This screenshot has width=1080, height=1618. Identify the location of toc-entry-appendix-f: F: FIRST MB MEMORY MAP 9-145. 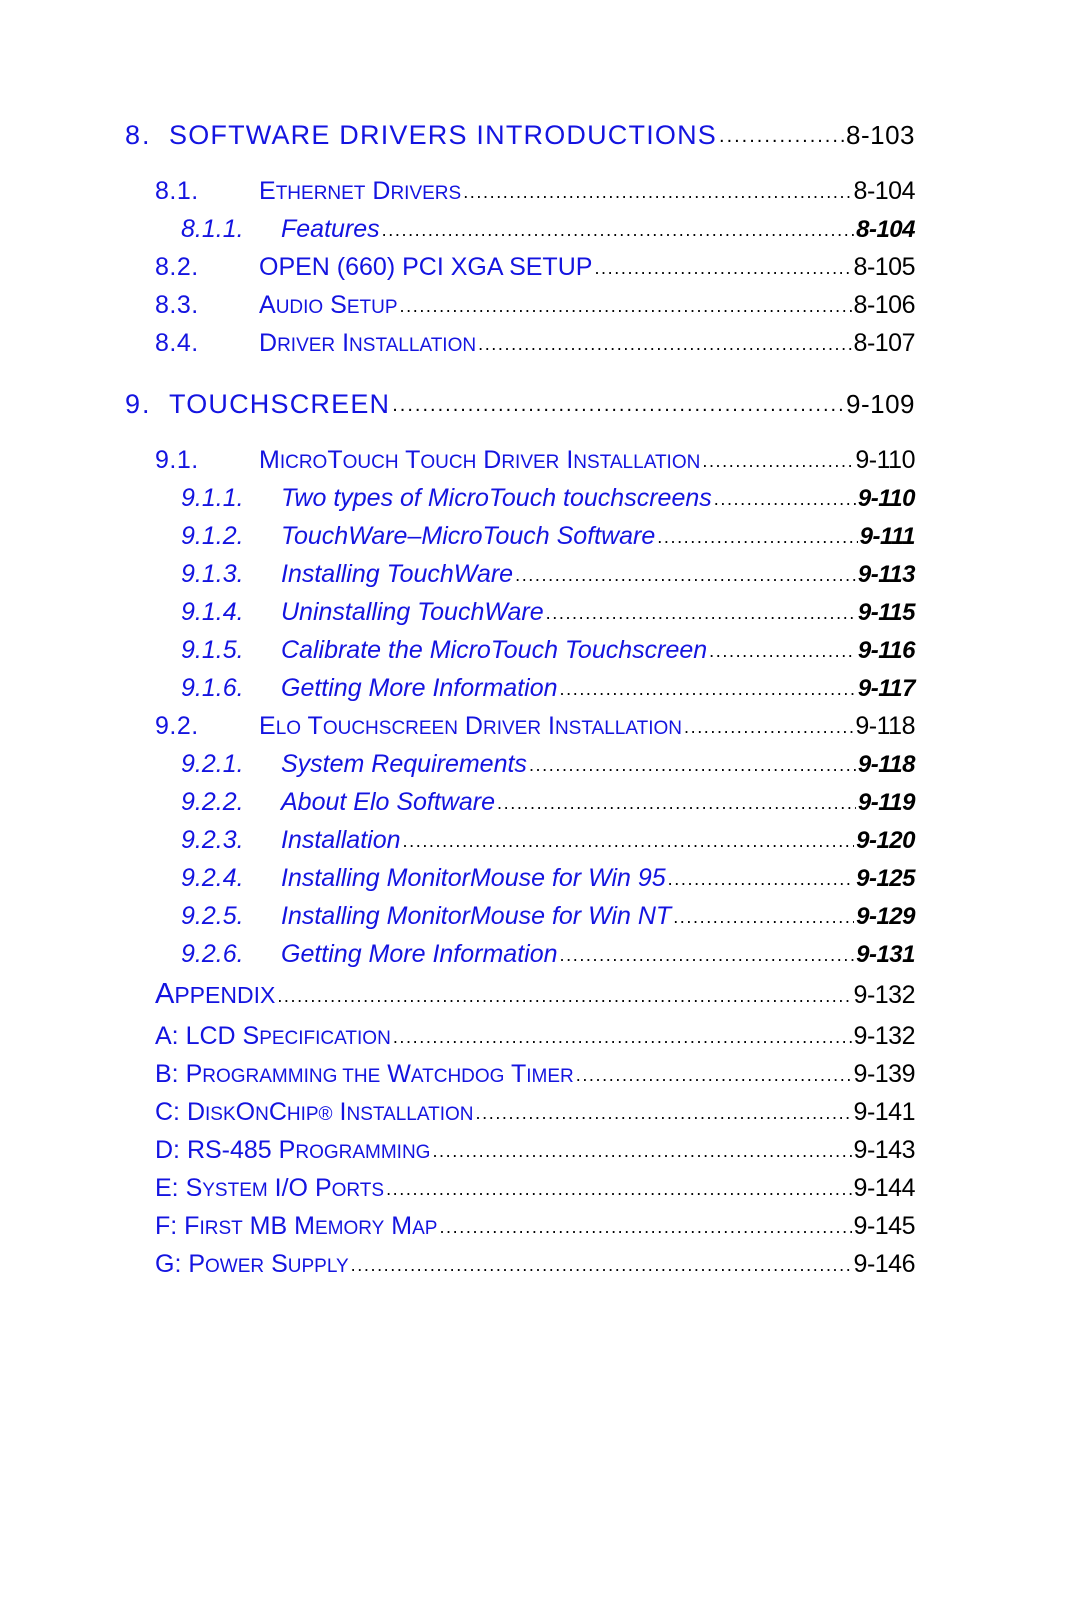
(535, 1231).